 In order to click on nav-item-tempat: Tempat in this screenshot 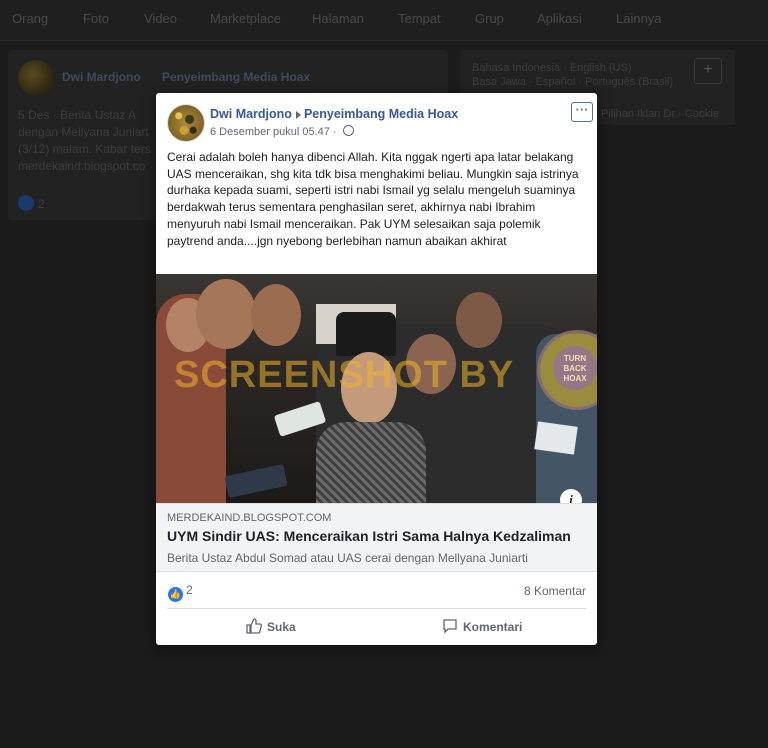, I will do `click(419, 18)`.